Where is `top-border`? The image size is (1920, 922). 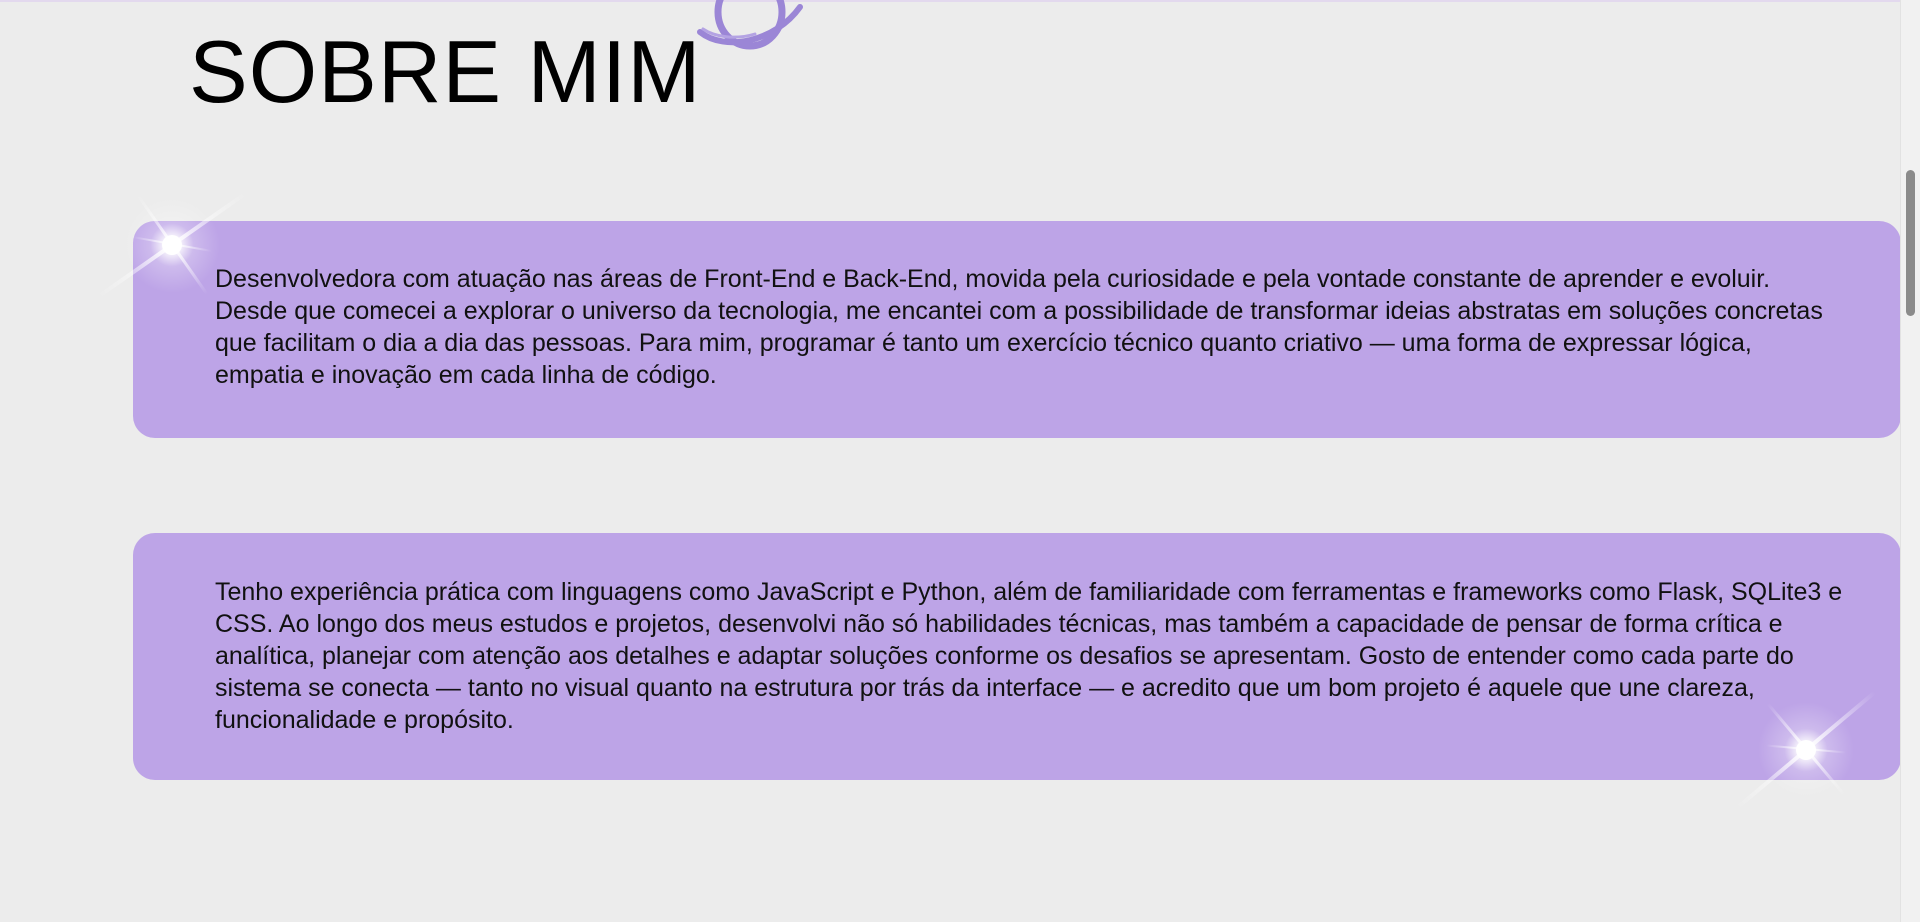
top-border is located at coordinates (950, 1).